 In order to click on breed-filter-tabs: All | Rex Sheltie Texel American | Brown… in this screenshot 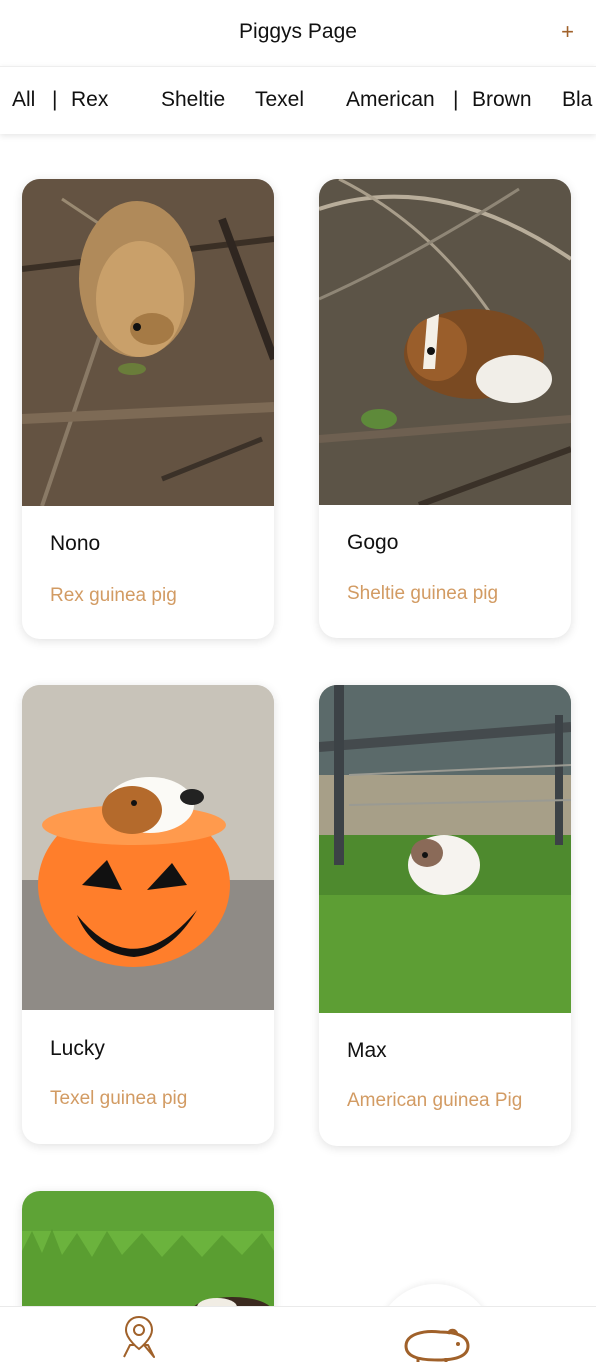, I will do `click(298, 100)`.